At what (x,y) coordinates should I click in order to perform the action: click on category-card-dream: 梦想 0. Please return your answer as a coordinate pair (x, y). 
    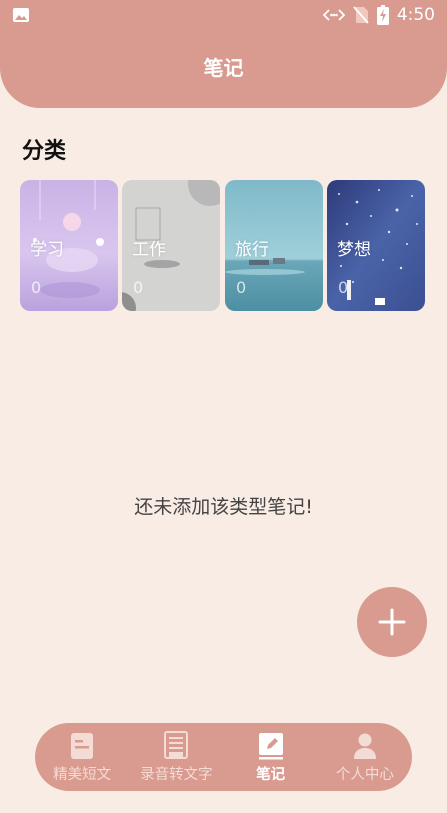
    Looking at the image, I should click on (376, 245).